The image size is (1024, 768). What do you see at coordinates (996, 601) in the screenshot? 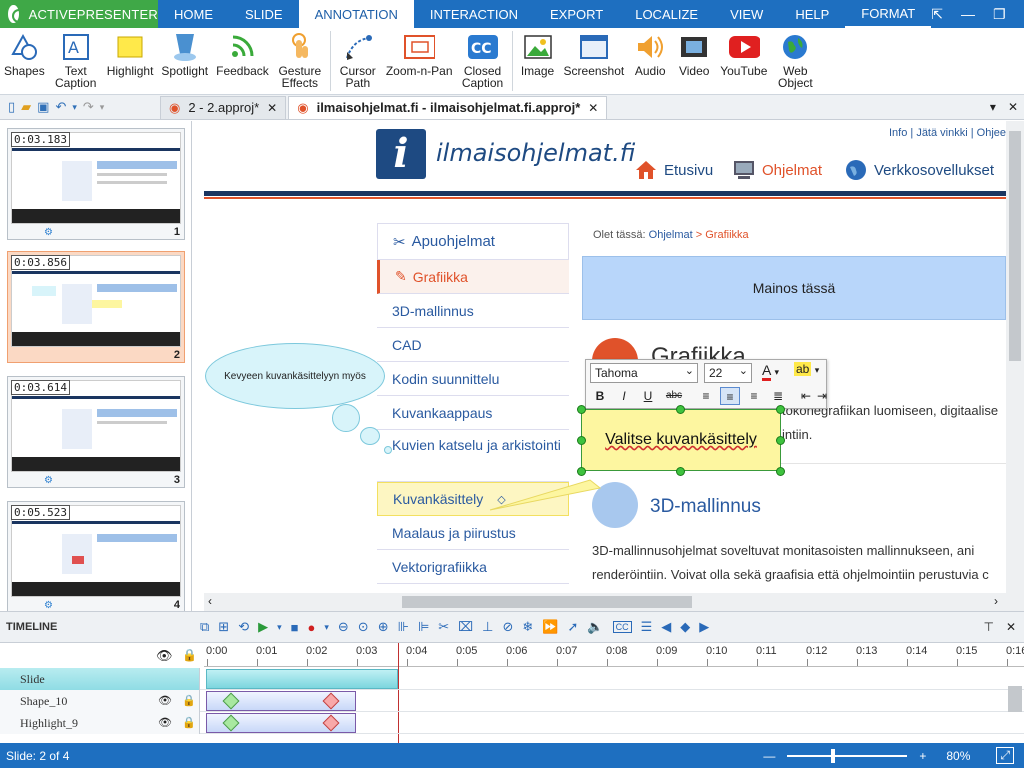
I see `scroll-right-icon: ›` at bounding box center [996, 601].